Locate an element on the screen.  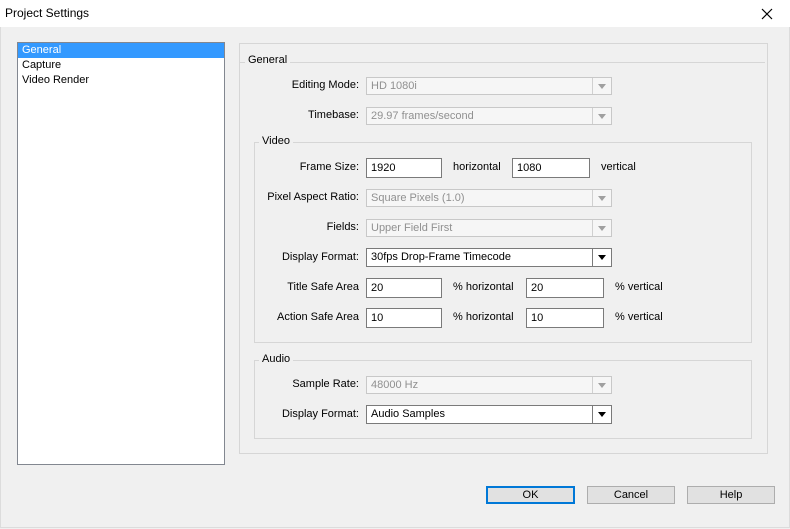
audio-group is located at coordinates (503, 399).